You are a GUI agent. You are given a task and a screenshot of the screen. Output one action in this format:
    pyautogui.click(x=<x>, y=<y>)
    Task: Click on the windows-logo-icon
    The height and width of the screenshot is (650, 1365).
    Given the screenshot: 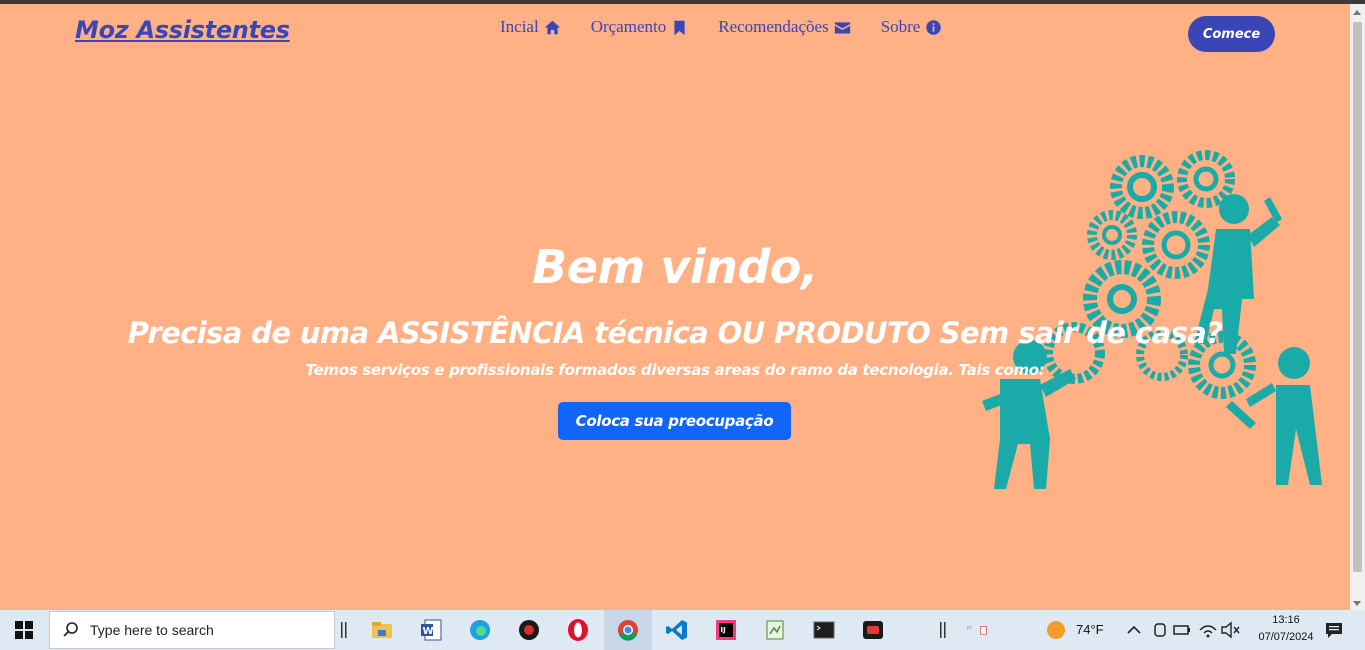 What is the action you would take?
    pyautogui.click(x=24, y=630)
    